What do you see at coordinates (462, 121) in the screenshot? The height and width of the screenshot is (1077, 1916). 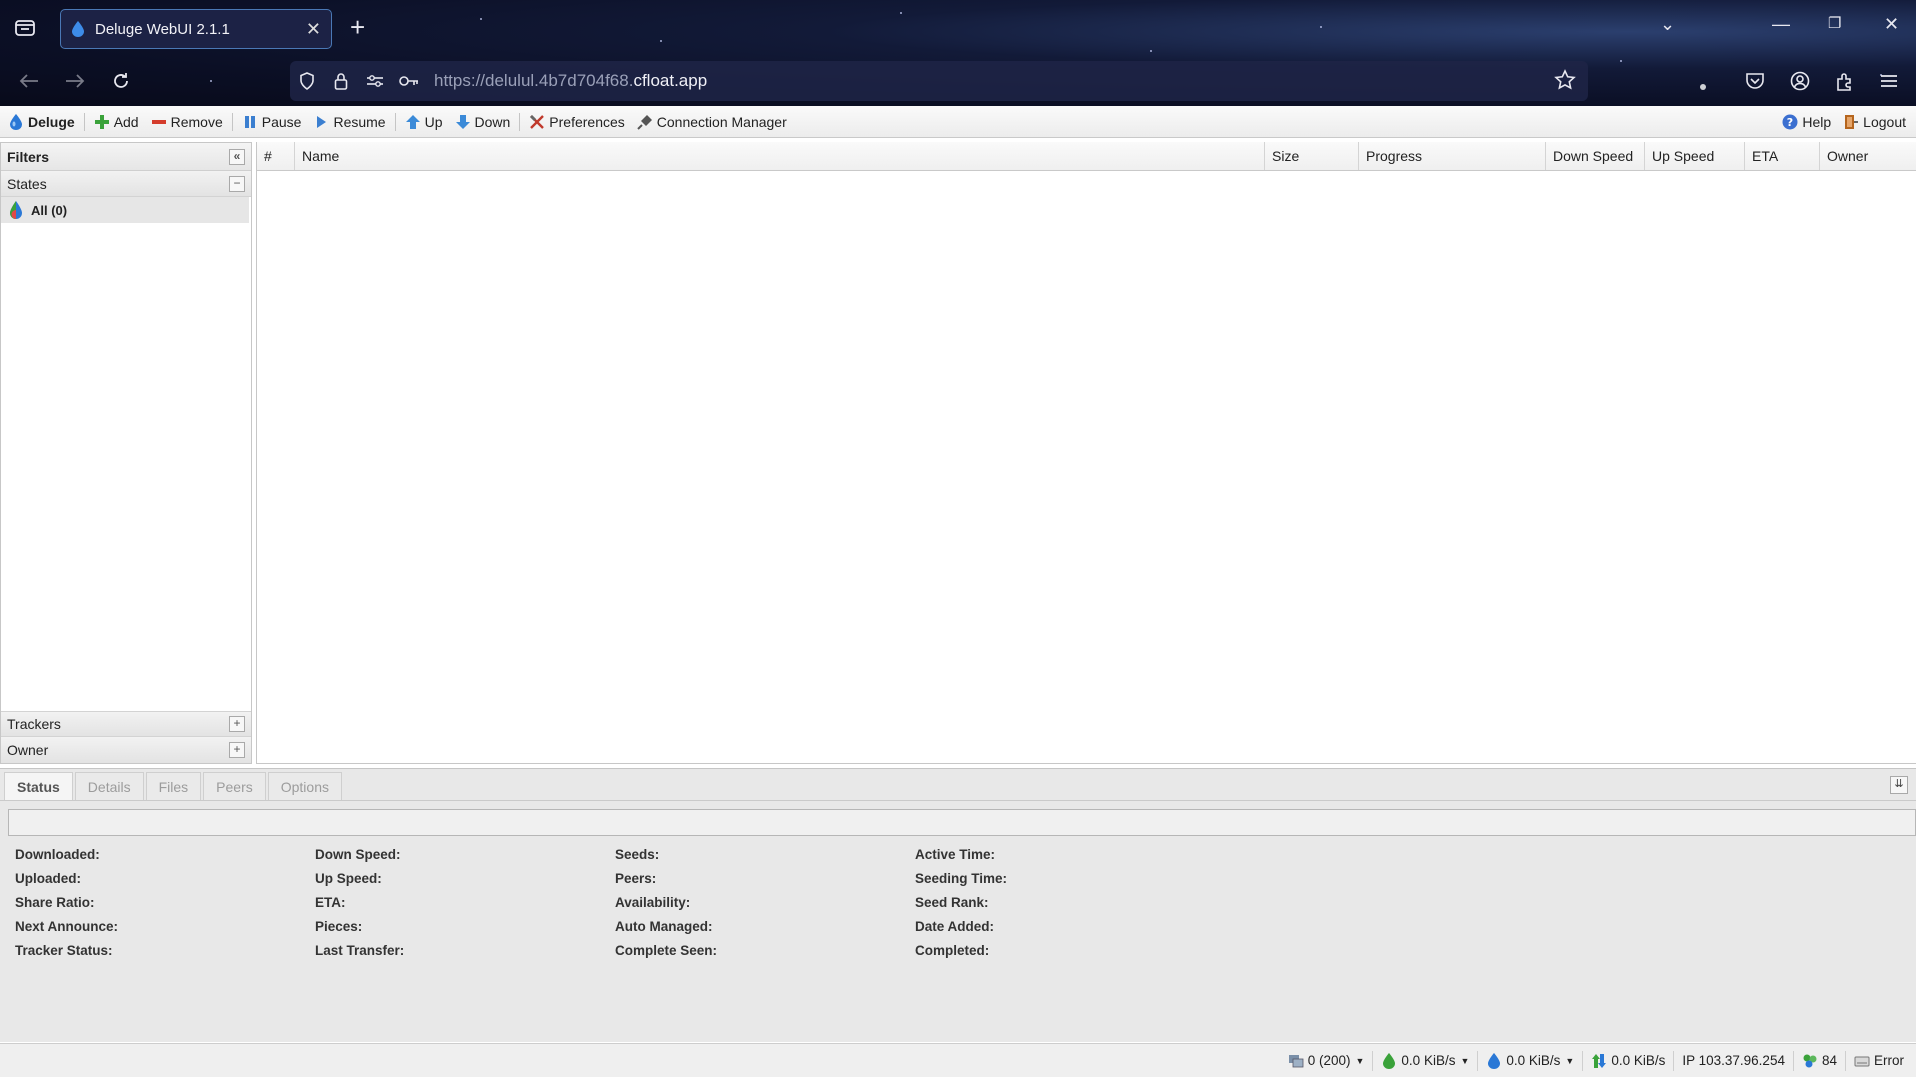 I see `arrow-down-icon` at bounding box center [462, 121].